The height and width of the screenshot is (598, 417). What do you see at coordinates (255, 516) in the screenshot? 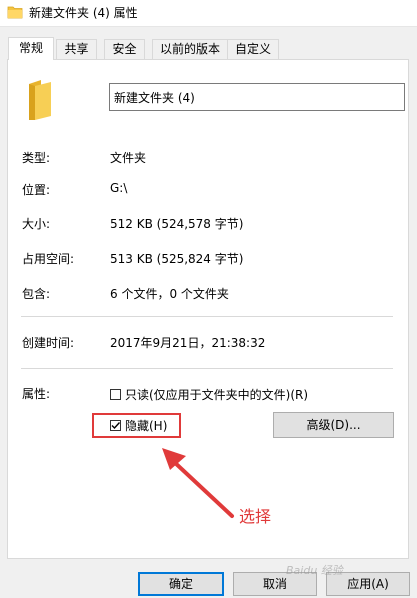
I see `annotation-text: 选择` at bounding box center [255, 516].